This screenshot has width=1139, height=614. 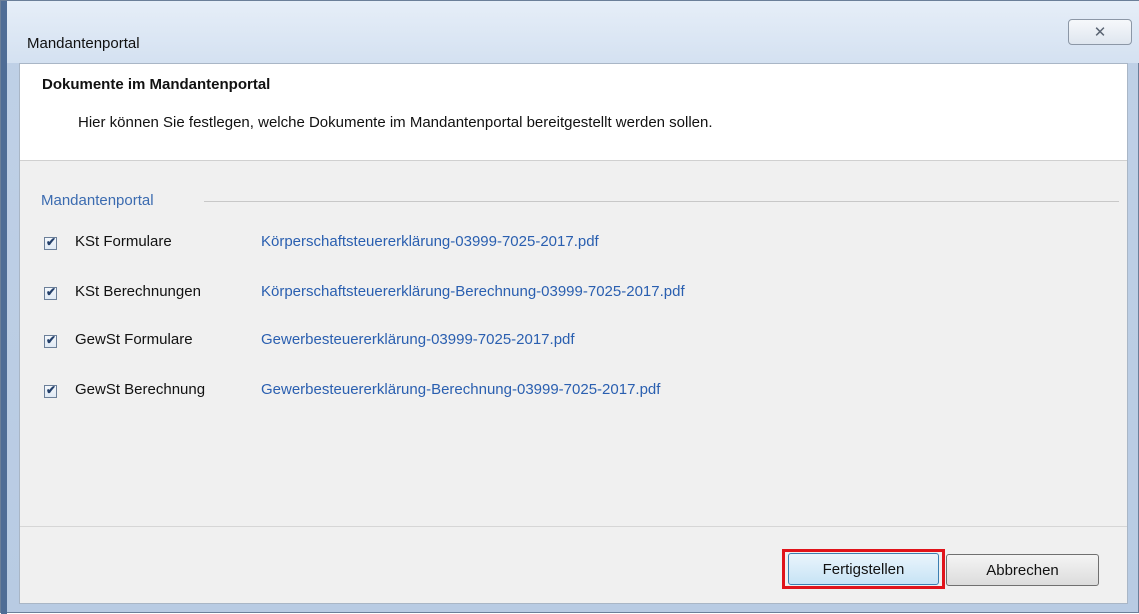 I want to click on gewst-formulare-checkbox: ✔, so click(x=50, y=340).